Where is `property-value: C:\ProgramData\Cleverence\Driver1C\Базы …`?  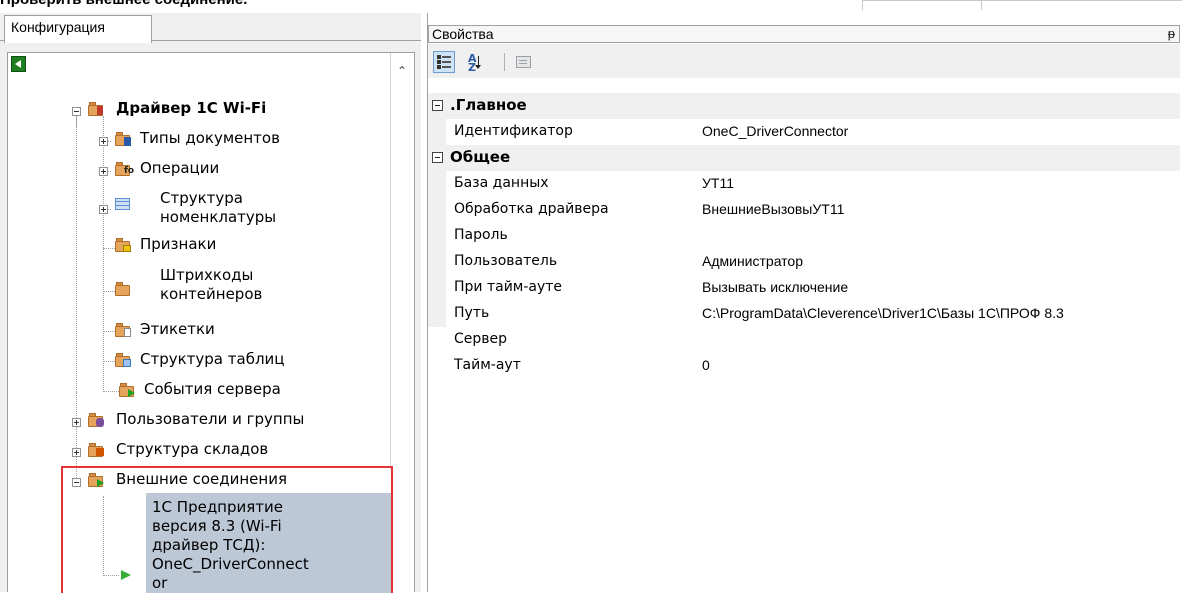 property-value: C:\ProgramData\Cleverence\Driver1C\Базы … is located at coordinates (883, 313).